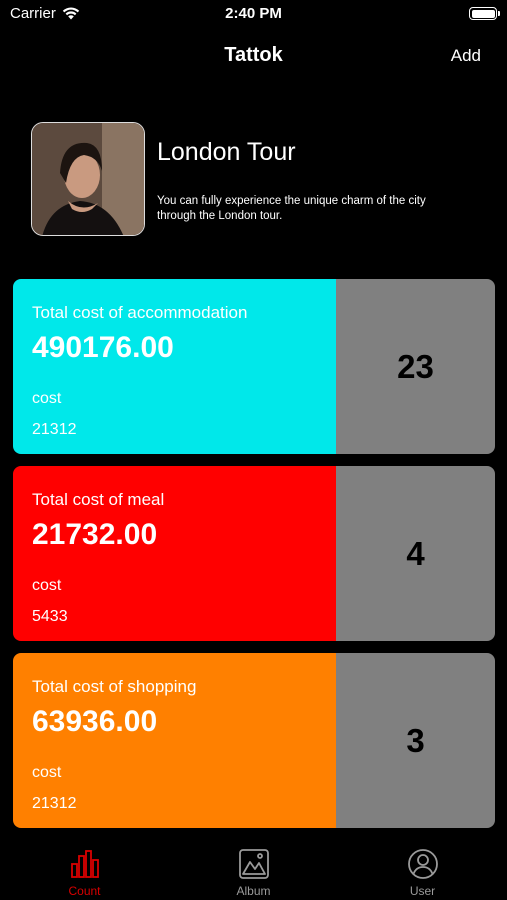  I want to click on card-count-panel: 4, so click(415, 553).